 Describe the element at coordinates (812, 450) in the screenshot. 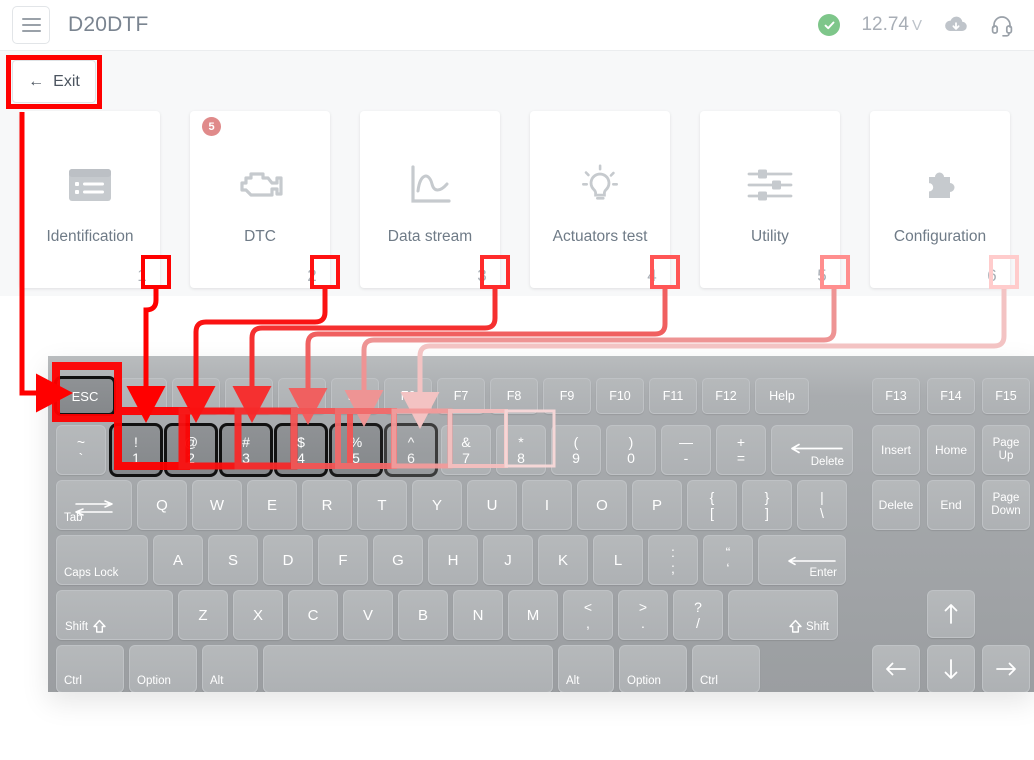

I see `key-delete-backspace: Delete` at that location.